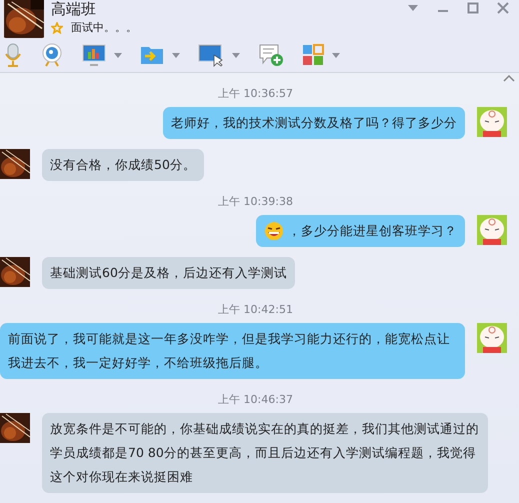 The width and height of the screenshot is (519, 503). What do you see at coordinates (168, 273) in the screenshot?
I see `message-bubble: 基础测试60分是及格，后边还有入学测试` at bounding box center [168, 273].